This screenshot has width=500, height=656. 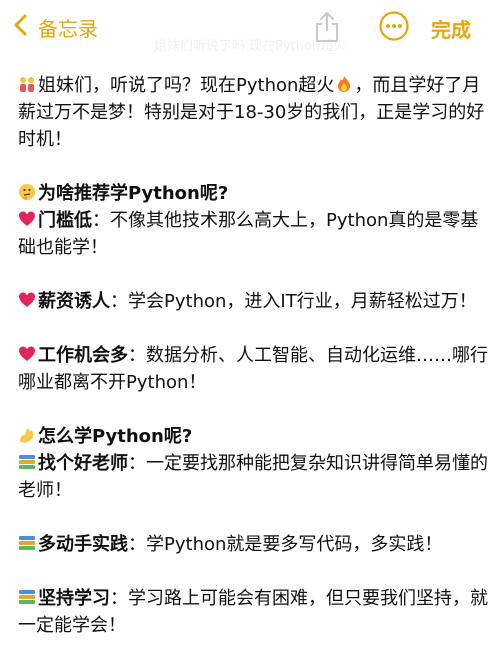 What do you see at coordinates (115, 436) in the screenshot?
I see `how-heading-text: 怎么学Python呢?` at bounding box center [115, 436].